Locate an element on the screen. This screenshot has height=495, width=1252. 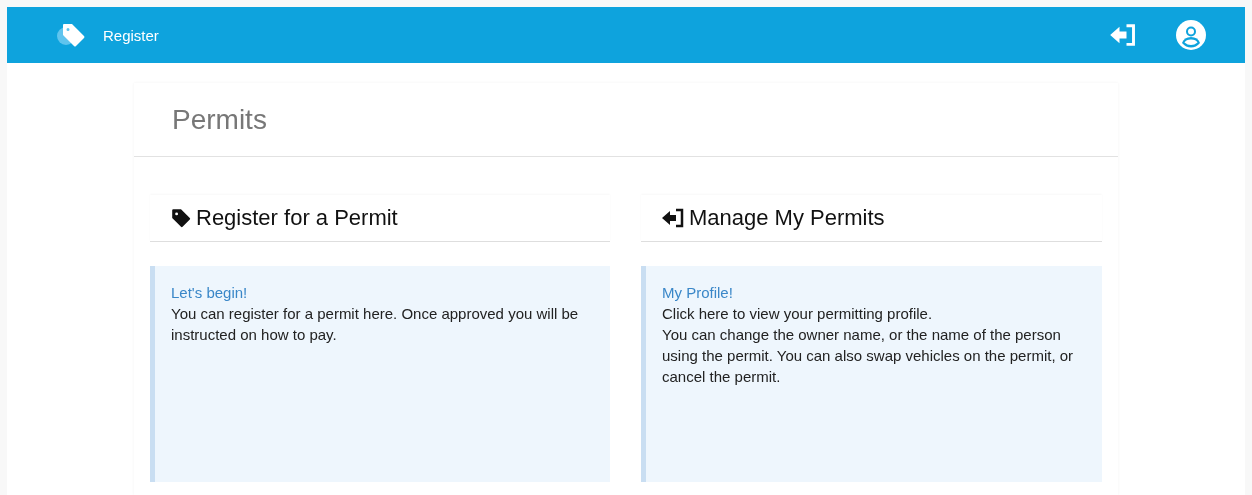
user-icon is located at coordinates (1191, 35).